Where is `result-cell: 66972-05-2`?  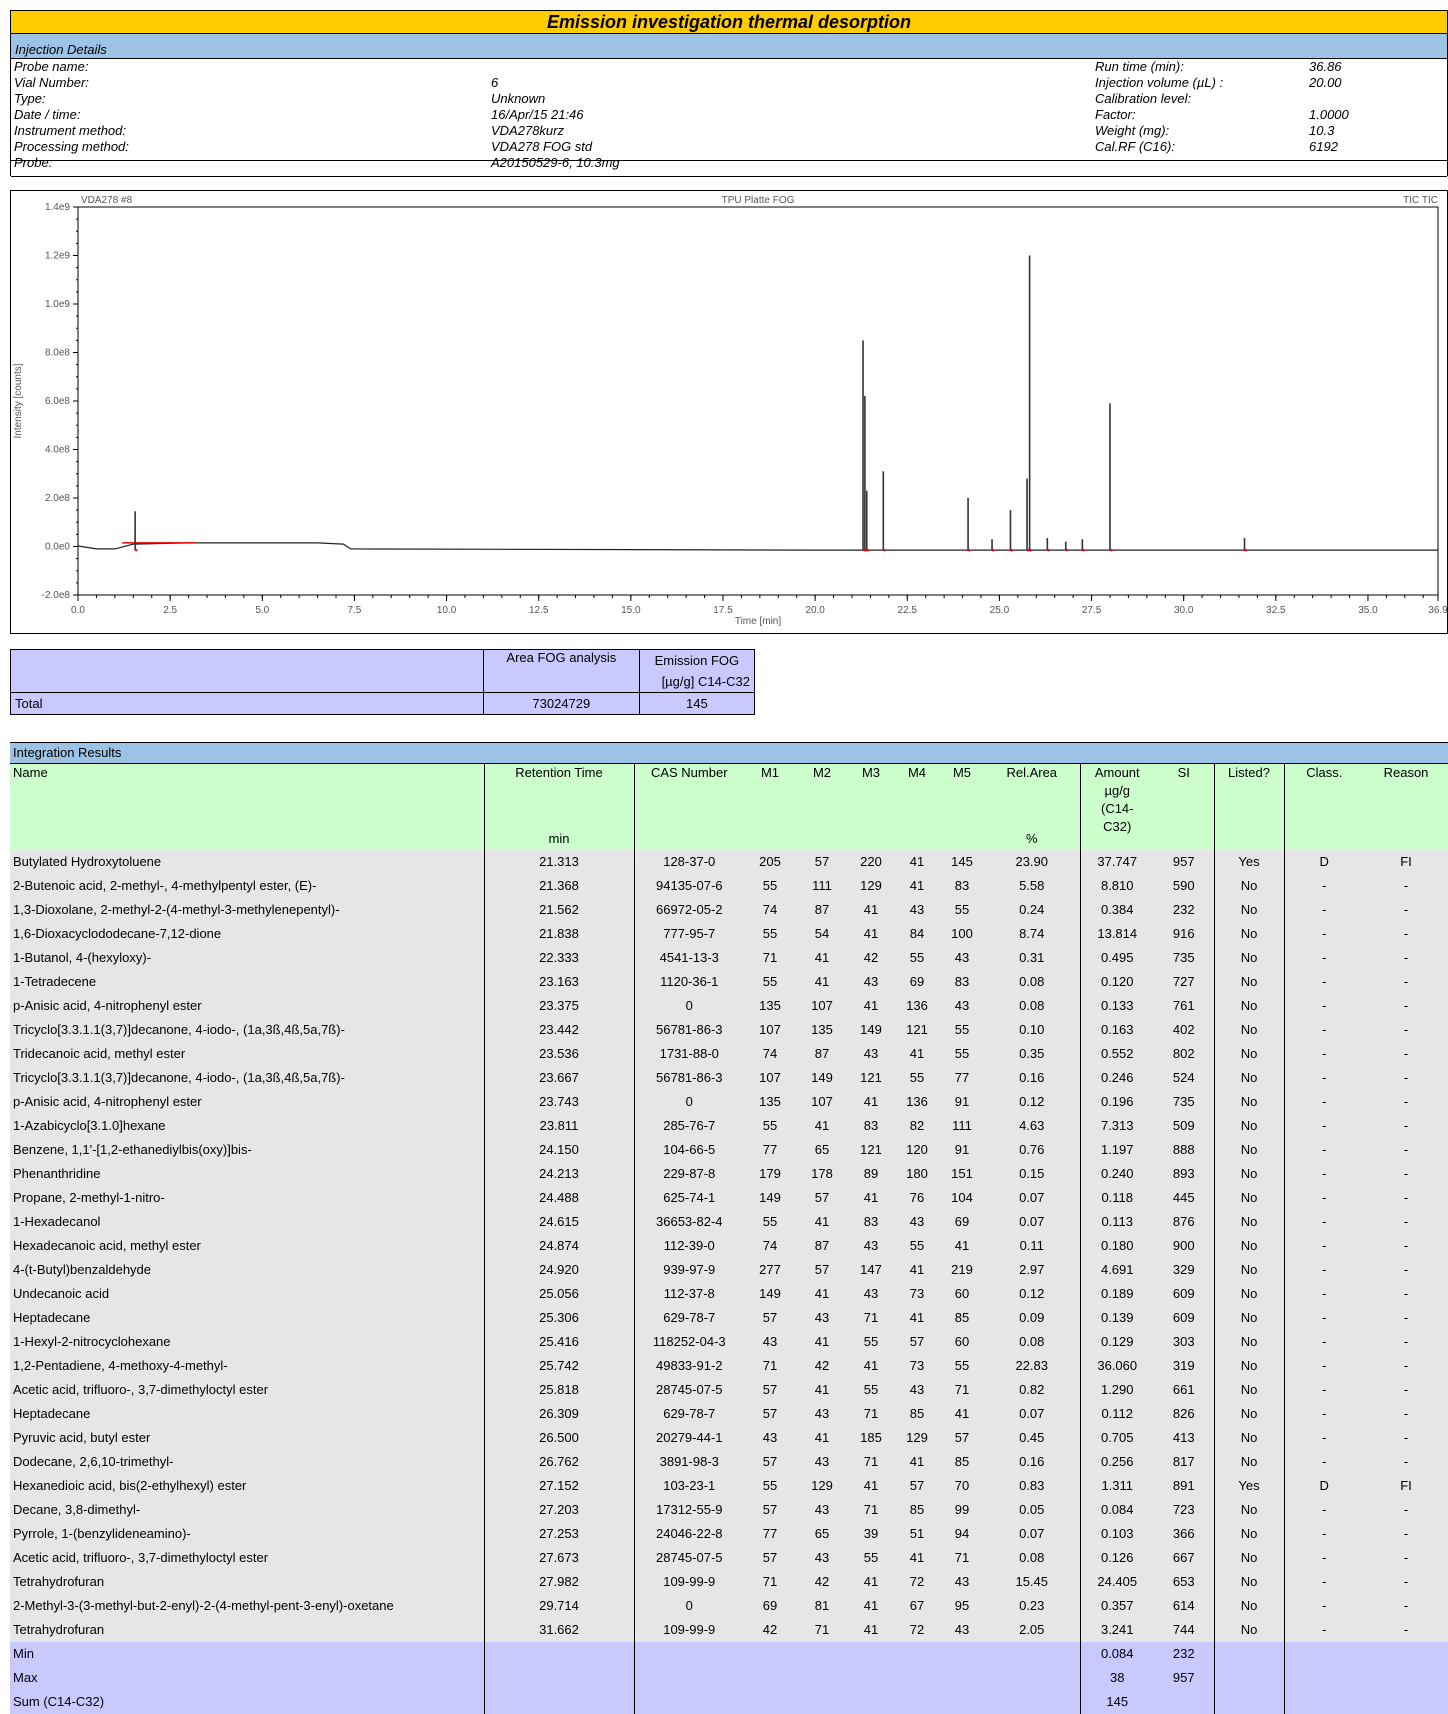 result-cell: 66972-05-2 is located at coordinates (688, 910).